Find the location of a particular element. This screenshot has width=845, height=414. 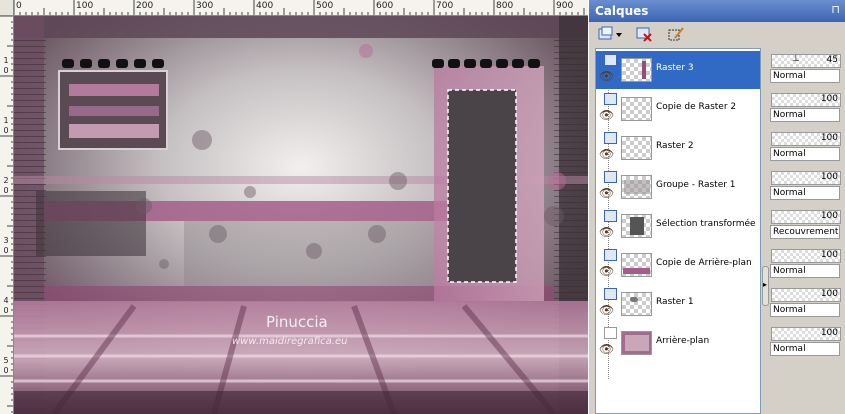

horizontal-ruler: 0 100 200 300 400 500 600 700 800 900 is located at coordinates (301, 8).